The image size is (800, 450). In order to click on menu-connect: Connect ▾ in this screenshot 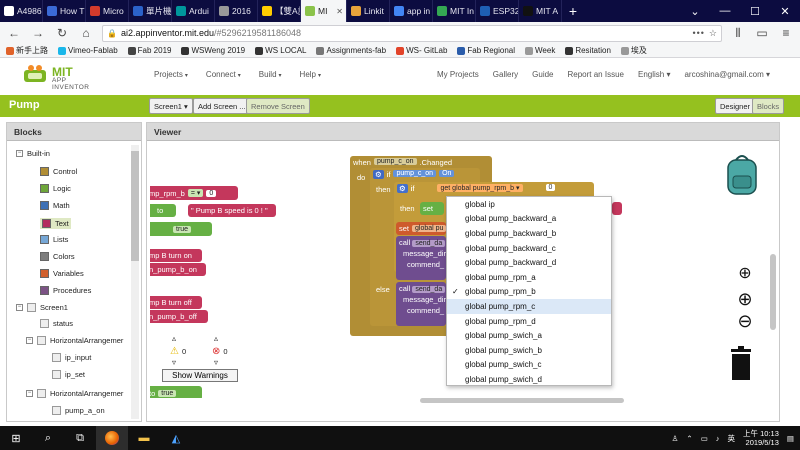, I will do `click(223, 74)`.